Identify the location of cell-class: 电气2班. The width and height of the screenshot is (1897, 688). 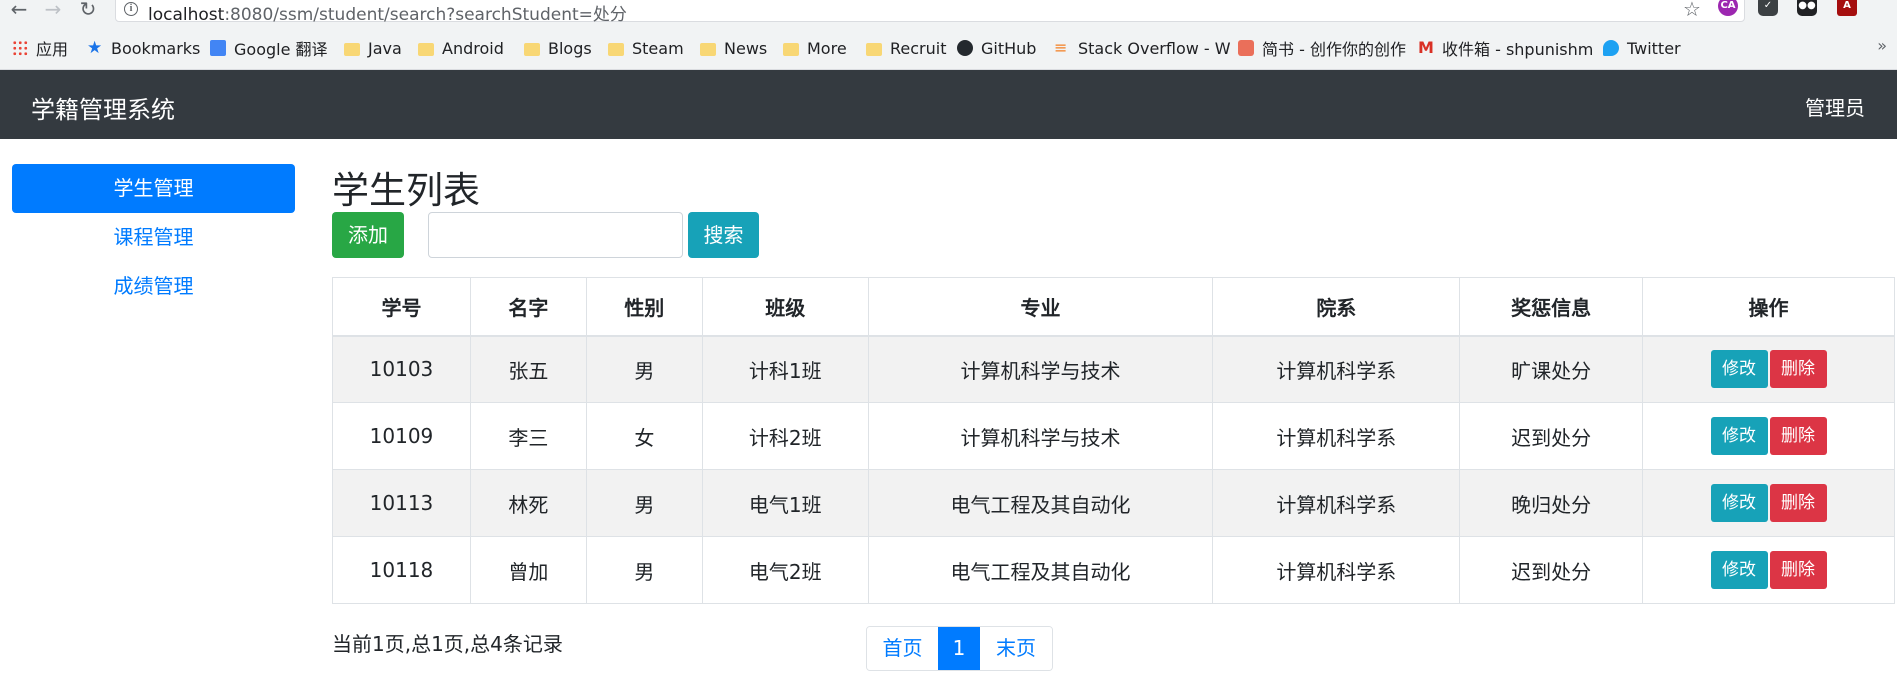
(785, 570).